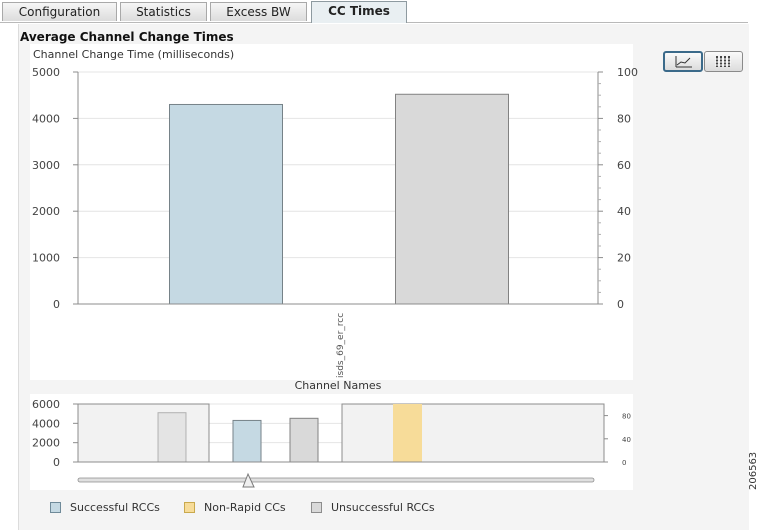  Describe the element at coordinates (56, 304) in the screenshot. I see `y-tick-label: 0` at that location.